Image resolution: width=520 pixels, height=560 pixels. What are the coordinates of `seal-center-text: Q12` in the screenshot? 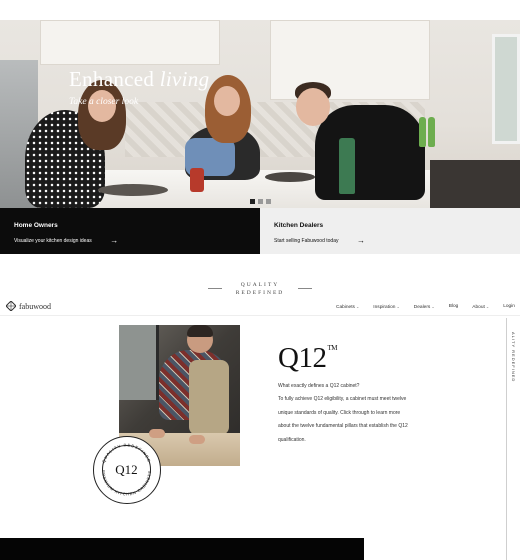 It's located at (126, 469).